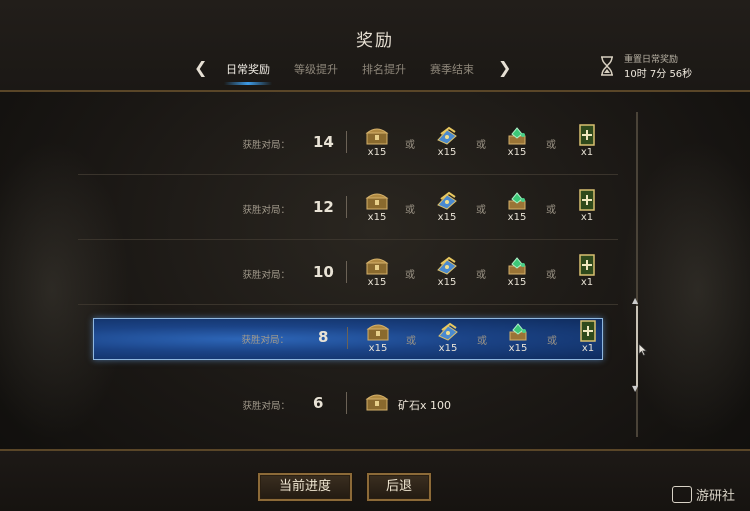  I want to click on tab-next-arrow-icon: ❯, so click(504, 67).